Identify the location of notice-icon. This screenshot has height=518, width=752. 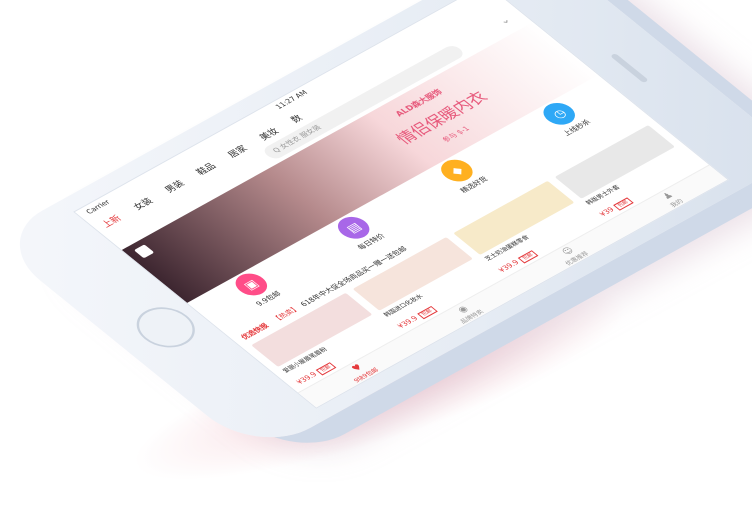
(144, 251).